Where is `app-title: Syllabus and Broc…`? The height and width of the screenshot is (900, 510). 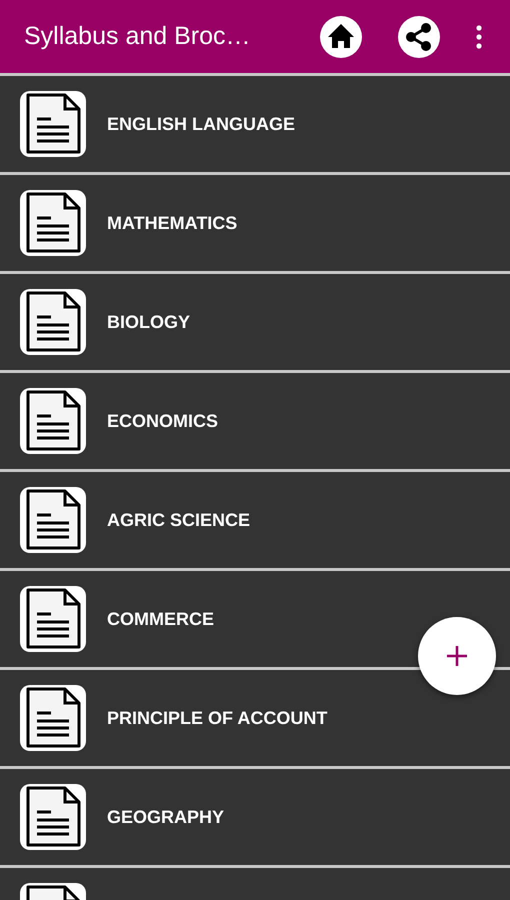 app-title: Syllabus and Broc… is located at coordinates (138, 36).